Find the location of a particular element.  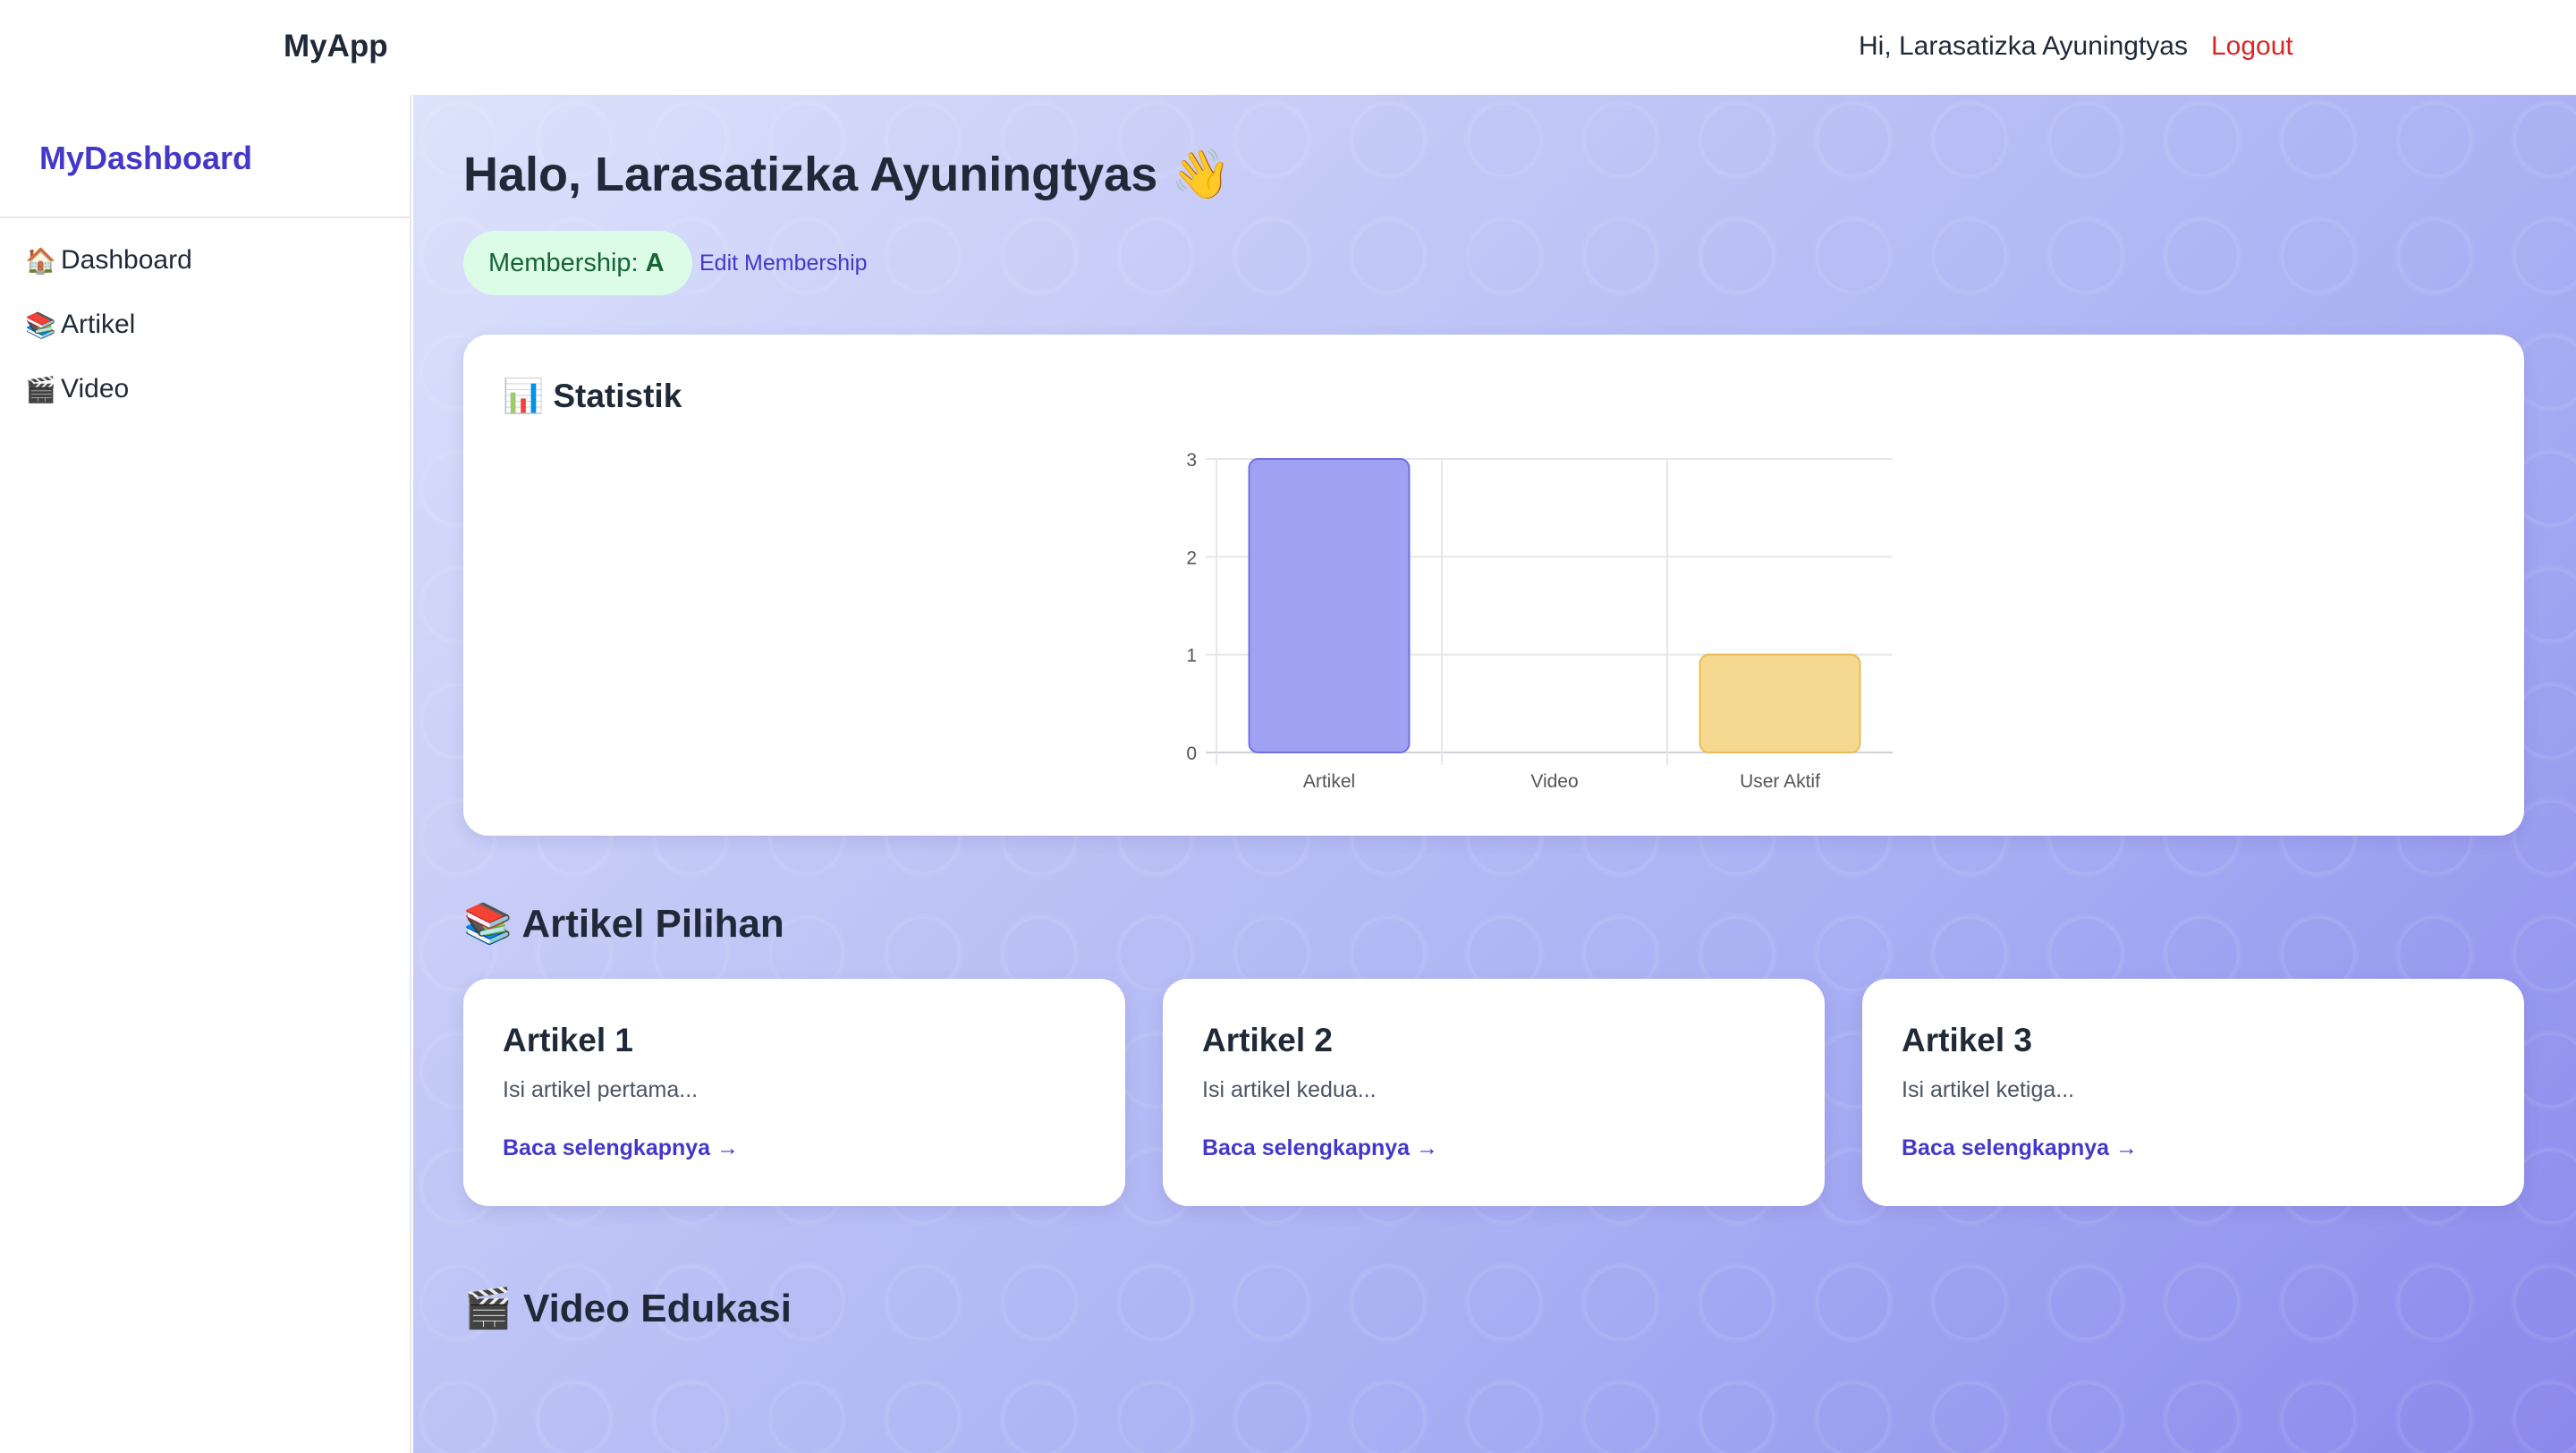

x-tick-label: Artikel is located at coordinates (1329, 781).